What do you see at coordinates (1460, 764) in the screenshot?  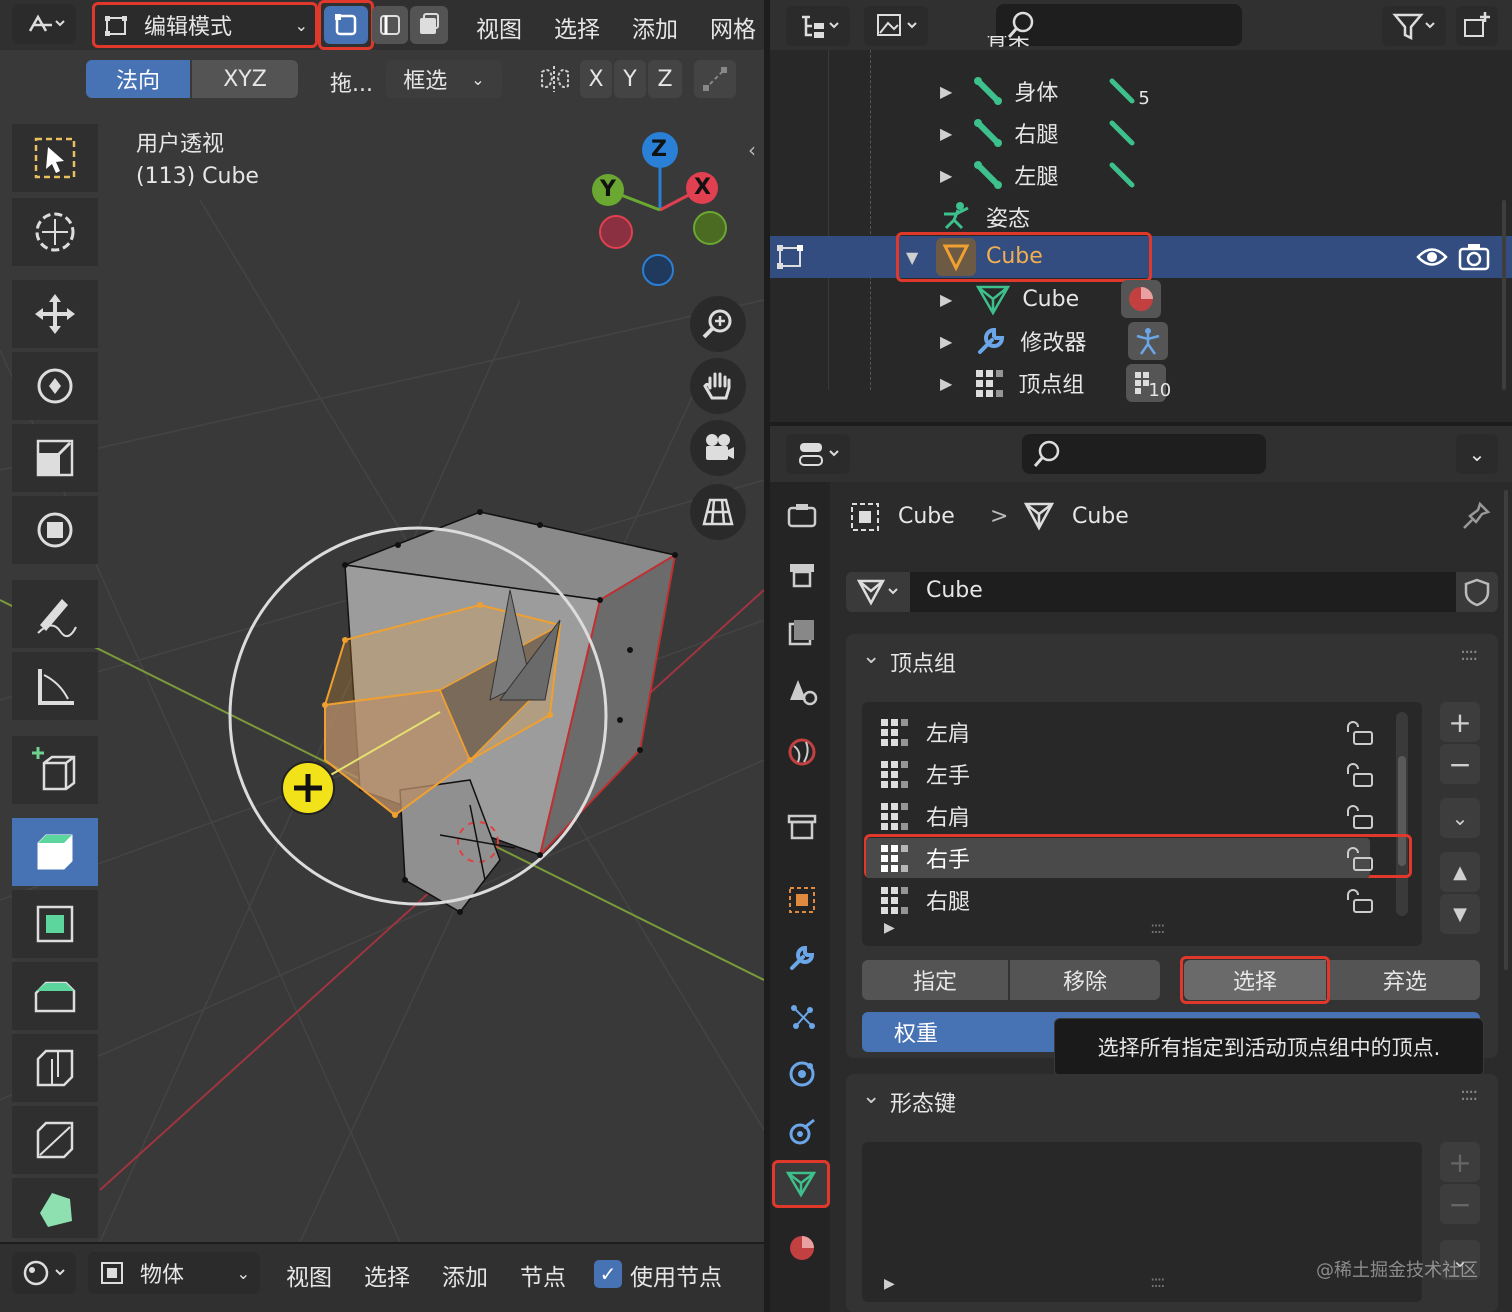 I see `remove-vertex-group-button: −` at bounding box center [1460, 764].